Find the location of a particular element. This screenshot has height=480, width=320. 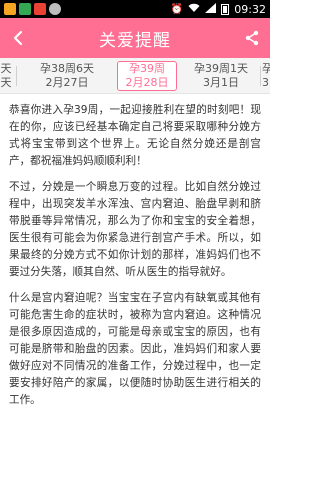

chevron-left-icon is located at coordinates (18, 38).